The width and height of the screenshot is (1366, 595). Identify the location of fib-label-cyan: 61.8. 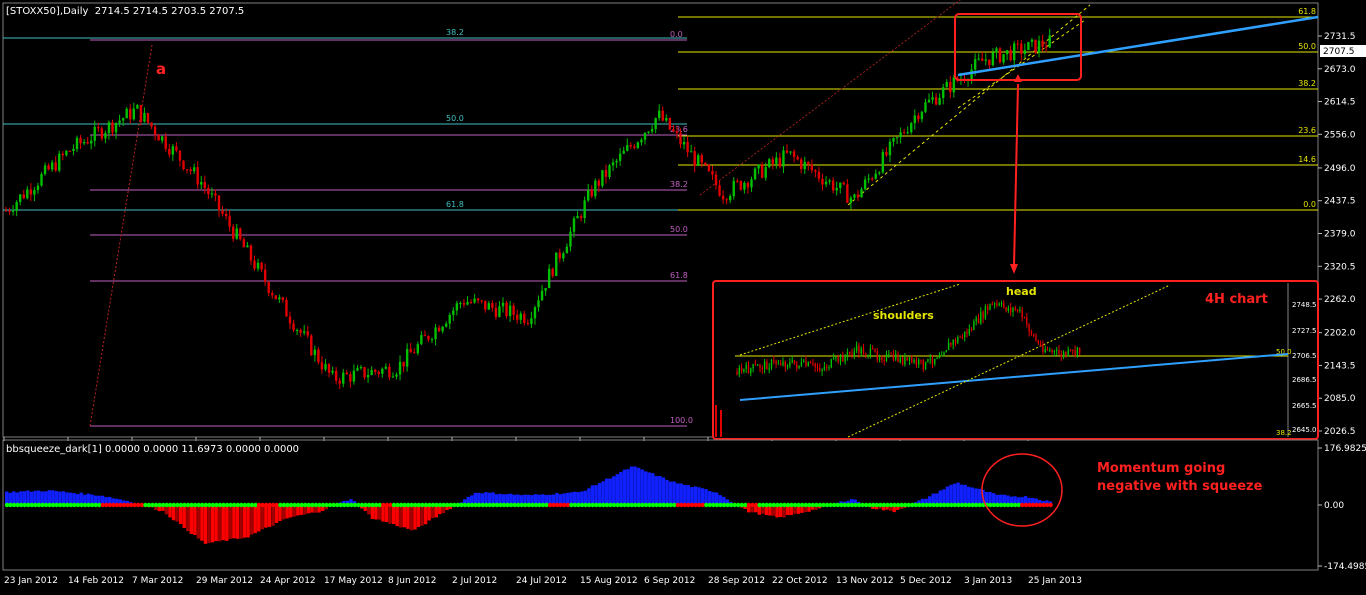
(455, 204).